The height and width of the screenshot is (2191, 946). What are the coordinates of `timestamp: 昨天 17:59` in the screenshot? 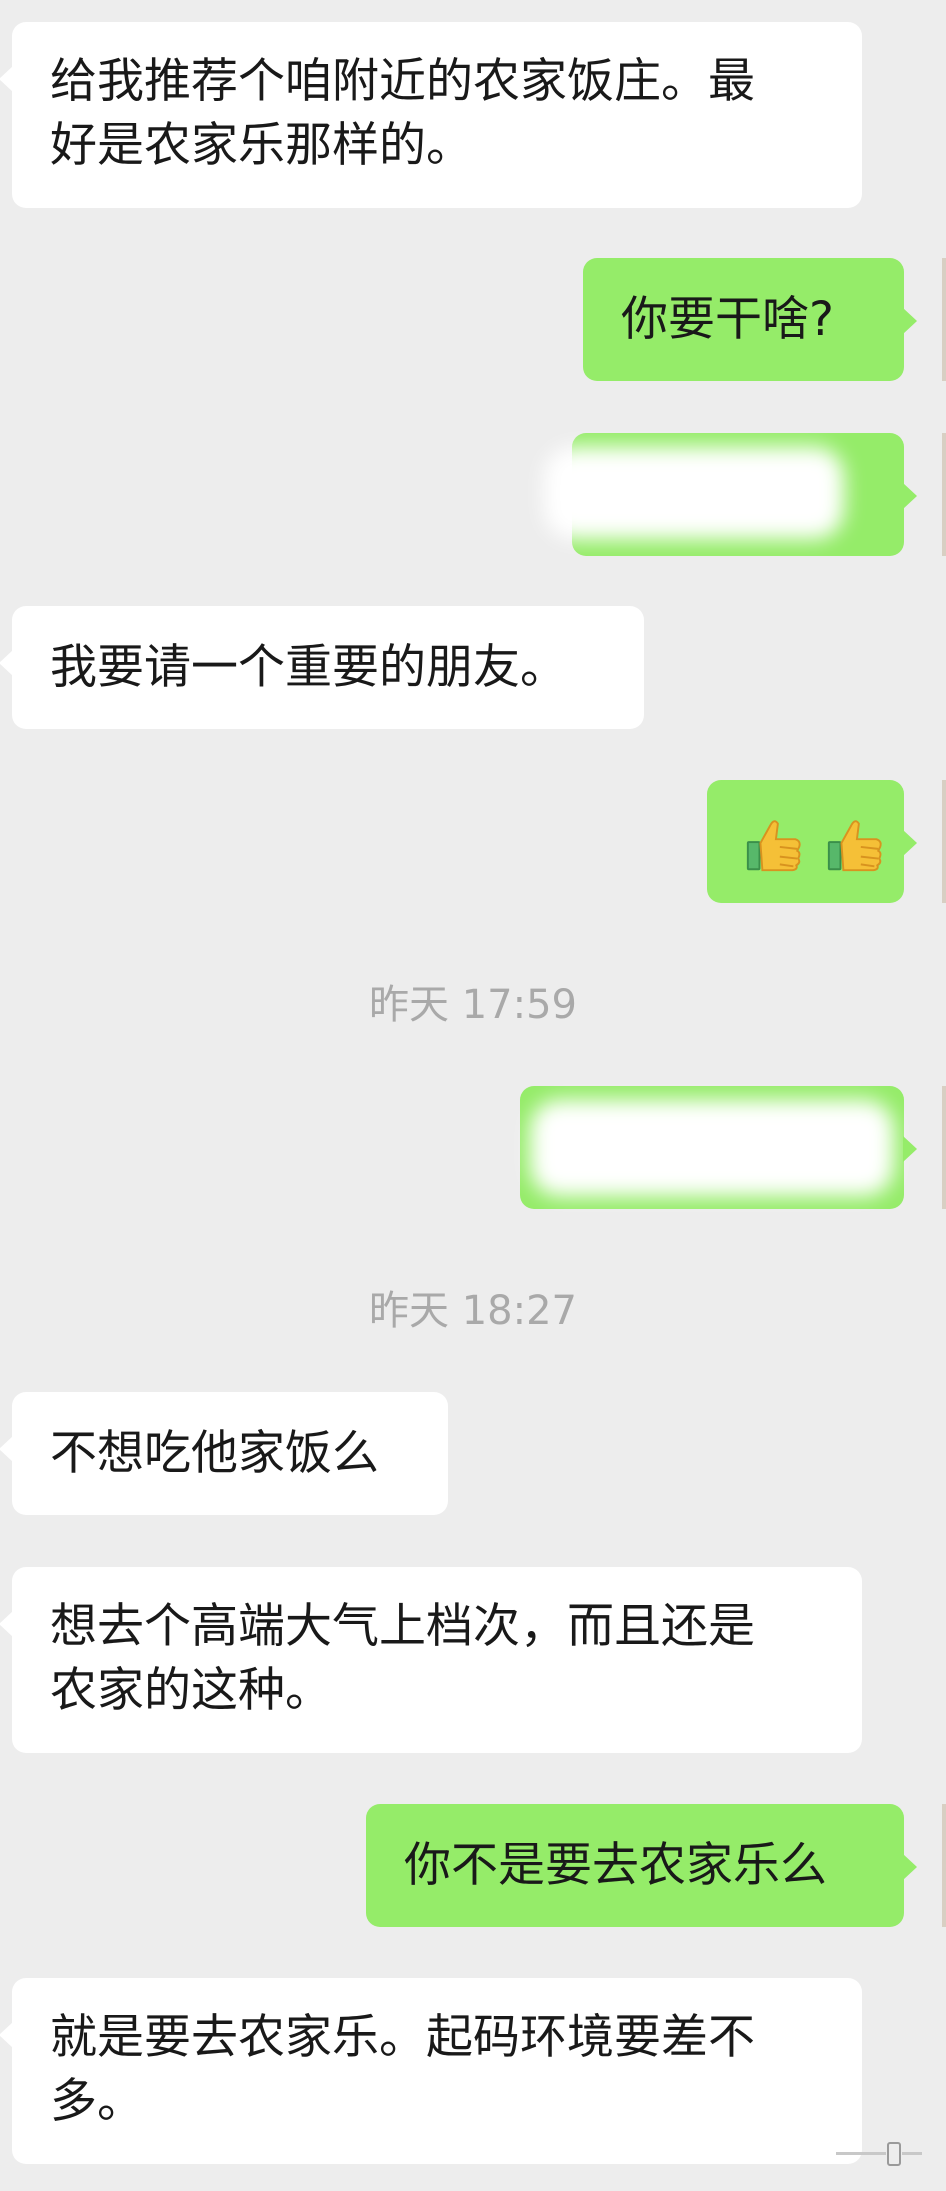 It's located at (473, 1005).